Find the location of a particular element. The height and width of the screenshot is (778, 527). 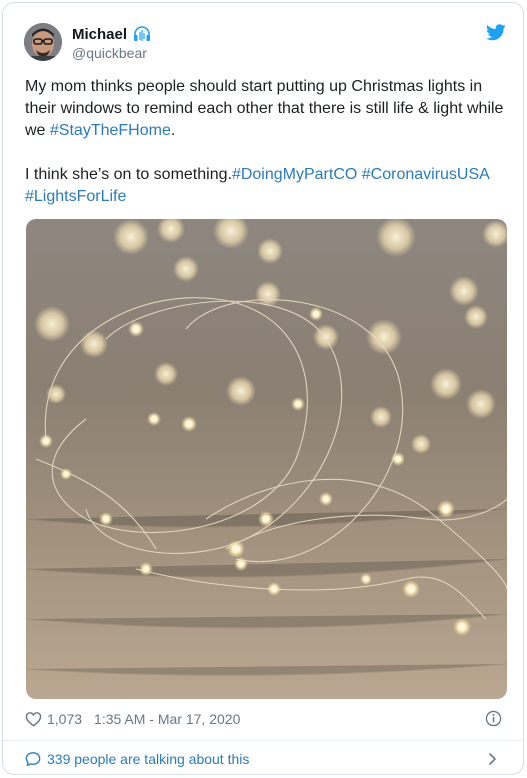

tweet-text-line2: I think she’s on to something. is located at coordinates (128, 174).